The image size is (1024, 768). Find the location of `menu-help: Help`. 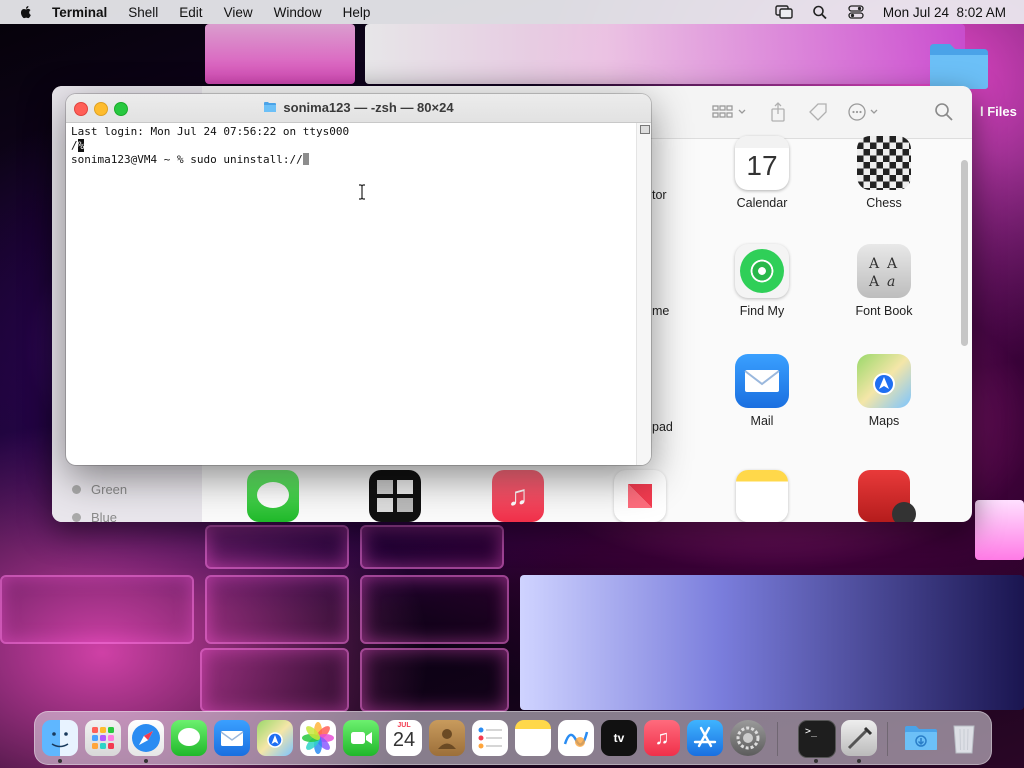

menu-help: Help is located at coordinates (357, 12).